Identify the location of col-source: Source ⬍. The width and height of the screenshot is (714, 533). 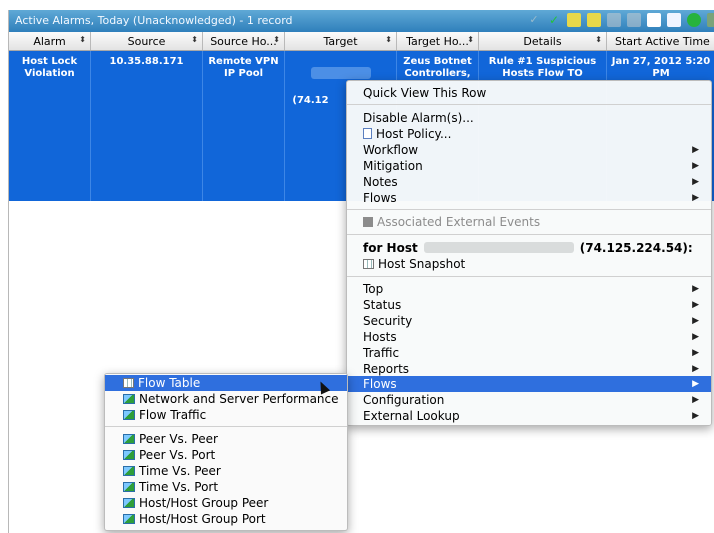
(147, 41).